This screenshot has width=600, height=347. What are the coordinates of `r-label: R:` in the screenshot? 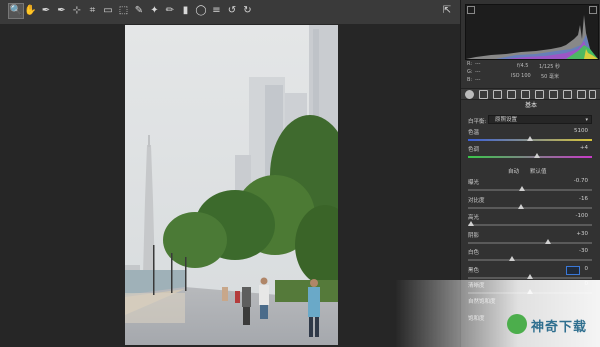 It's located at (470, 64).